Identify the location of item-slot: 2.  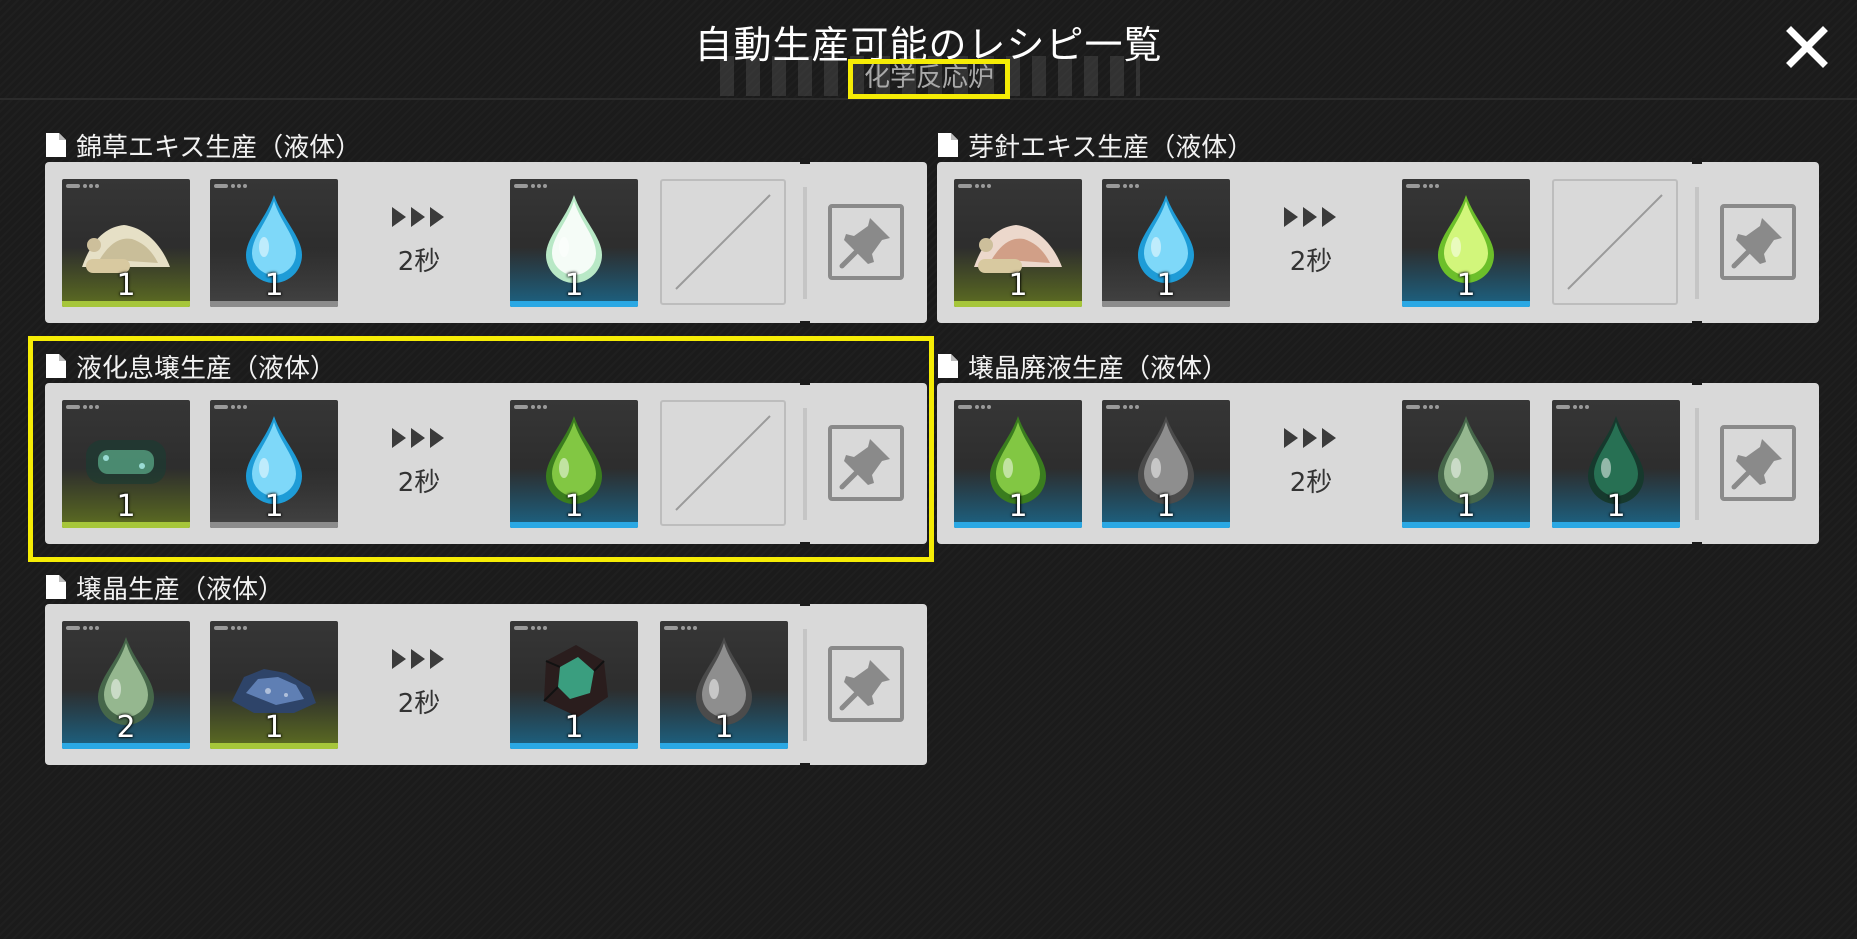
(126, 685).